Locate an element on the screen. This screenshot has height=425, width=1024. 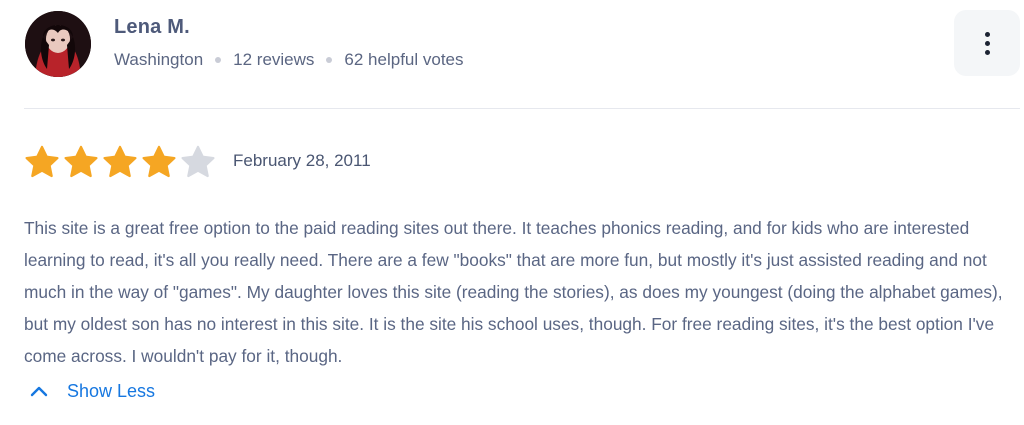
more-options-button is located at coordinates (987, 43).